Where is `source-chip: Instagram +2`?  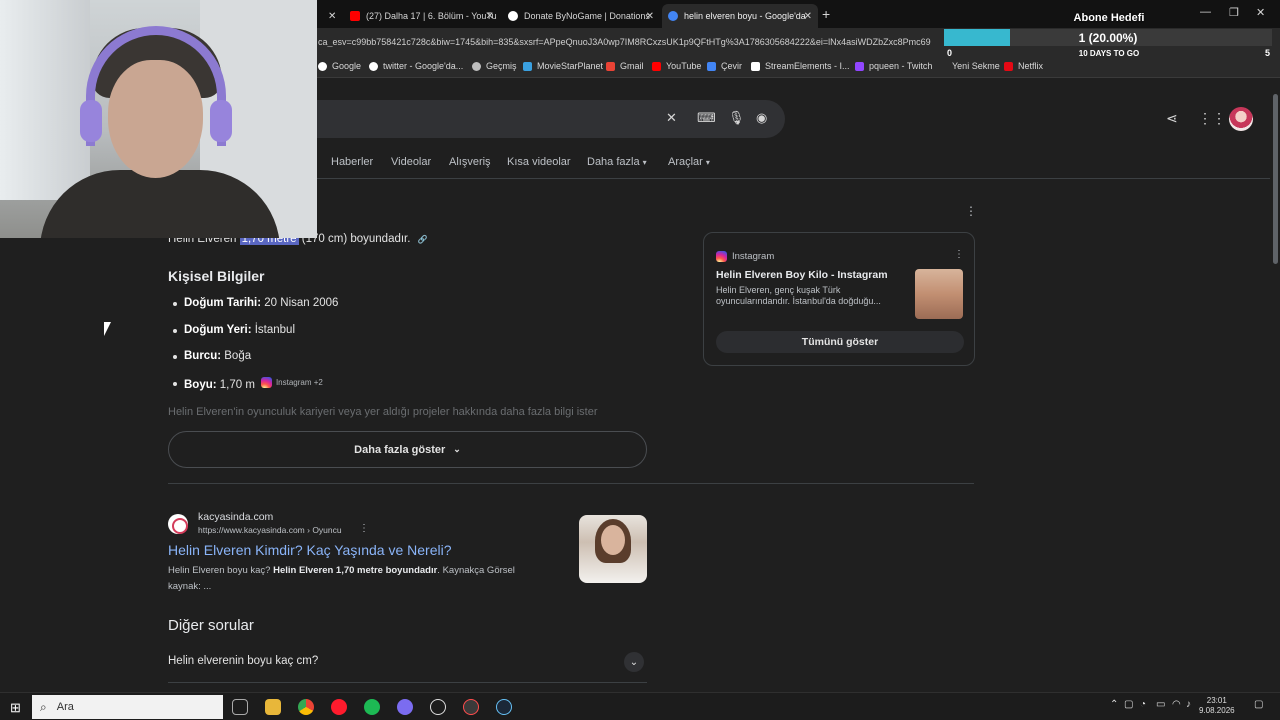
source-chip: Instagram +2 is located at coordinates (291, 382).